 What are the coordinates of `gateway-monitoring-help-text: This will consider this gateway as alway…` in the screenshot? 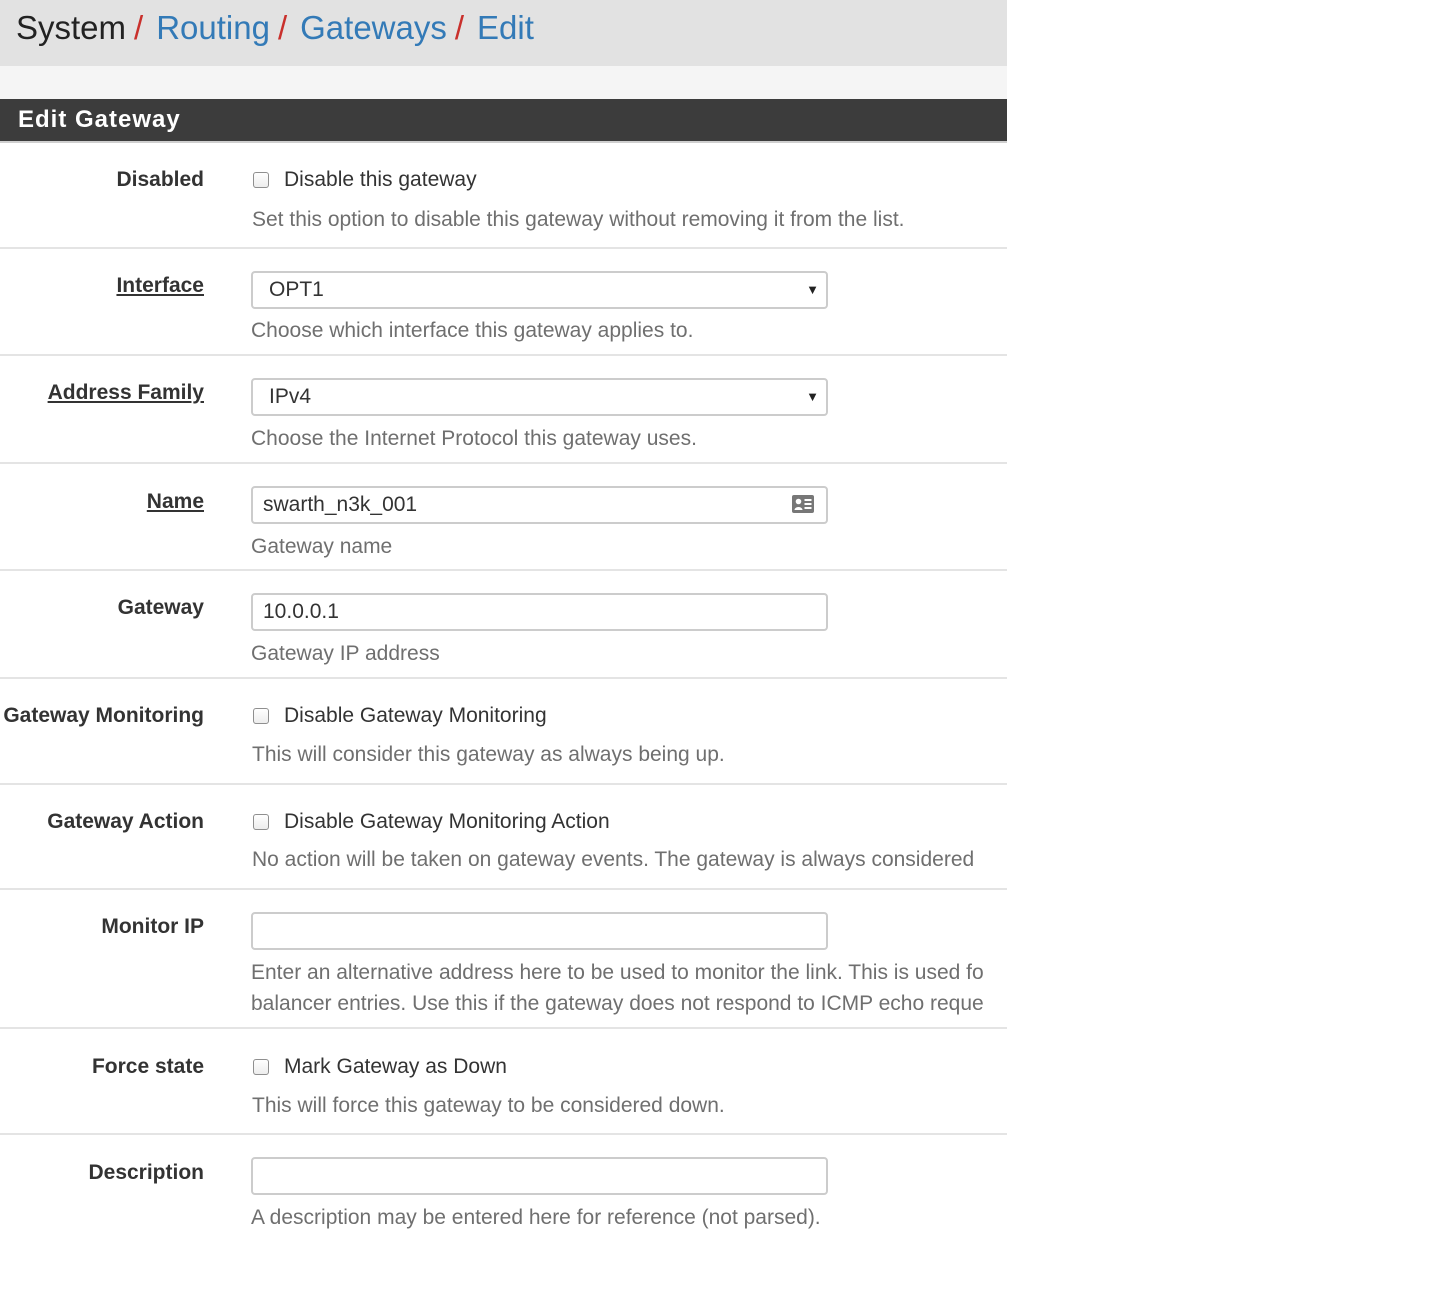 It's located at (488, 754).